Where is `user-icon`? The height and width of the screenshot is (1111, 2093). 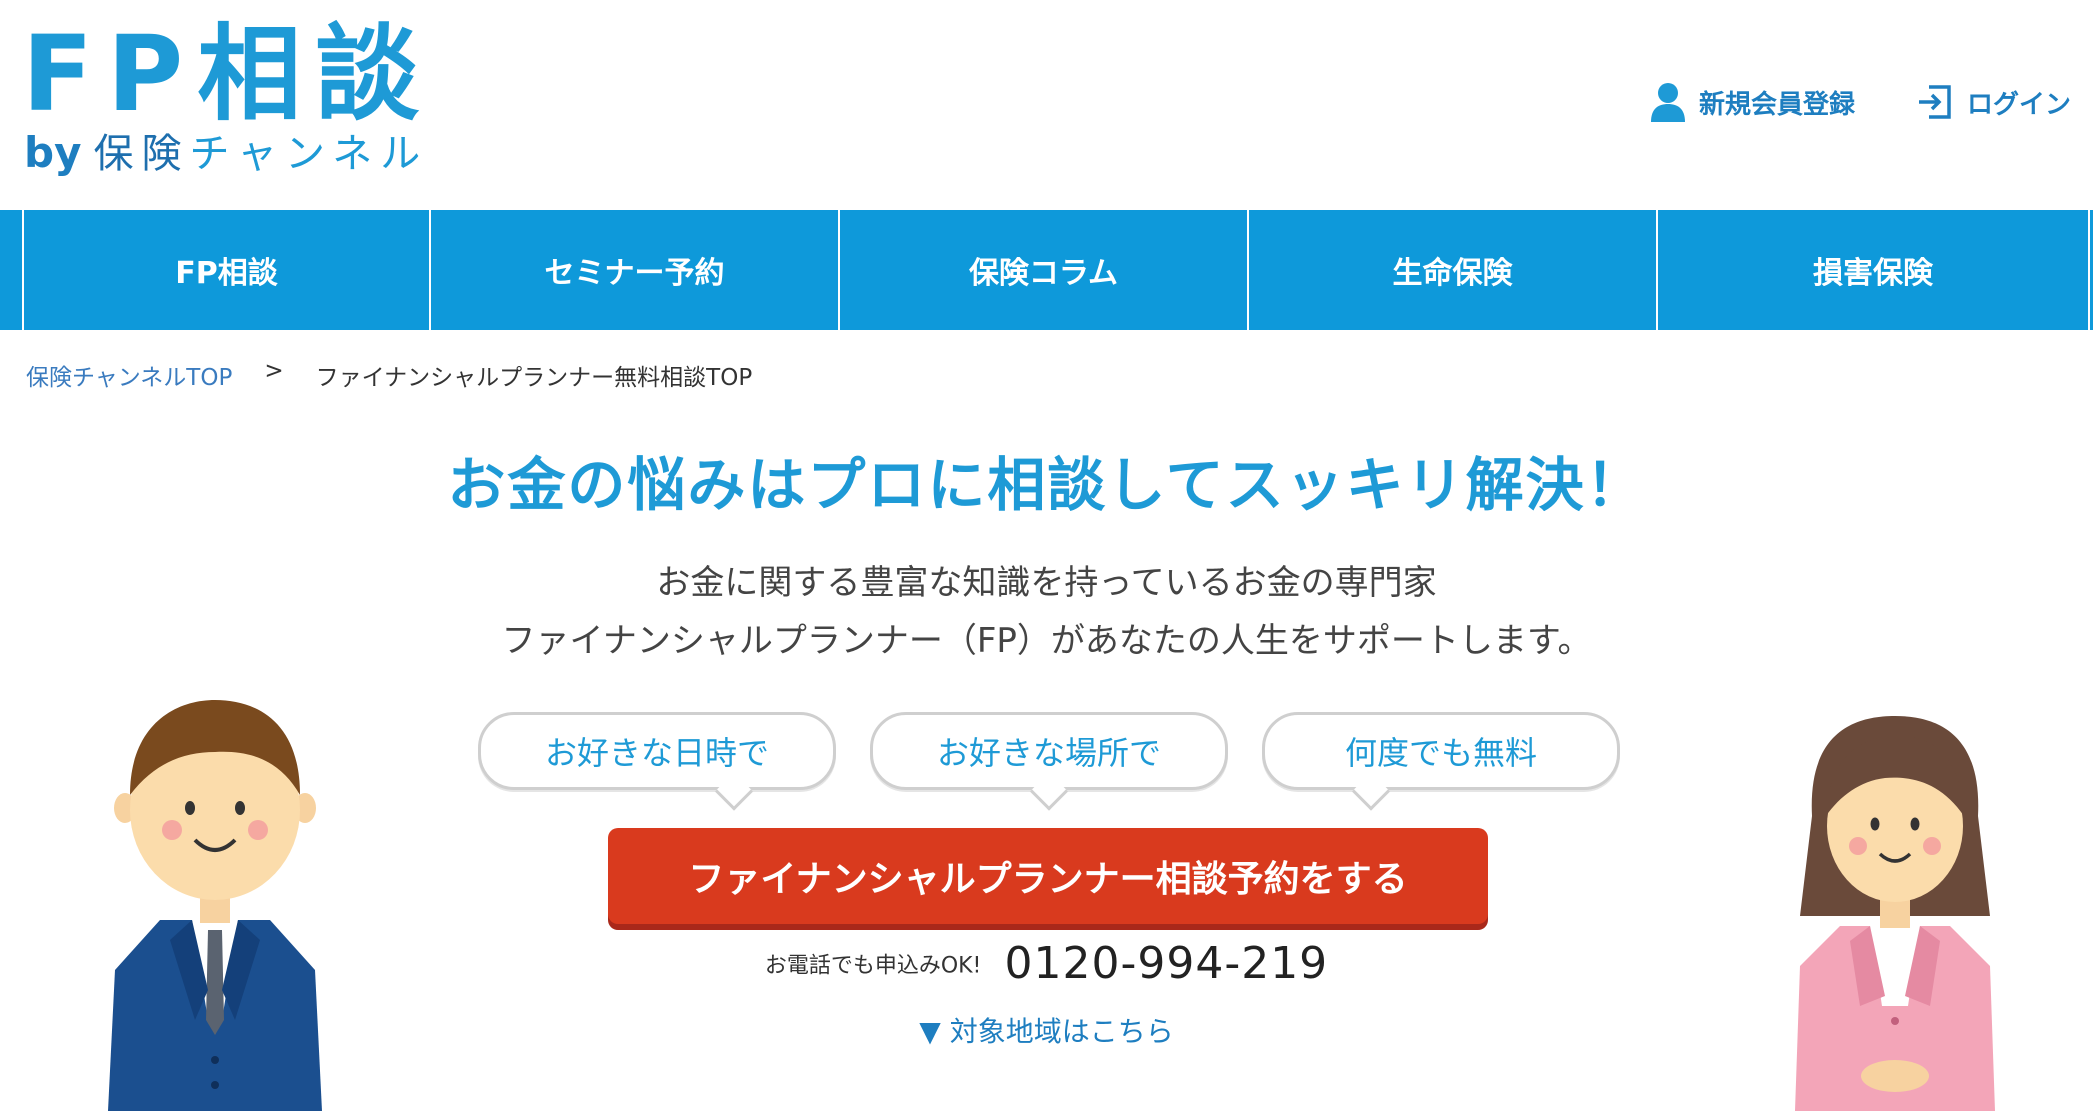
user-icon is located at coordinates (1667, 102).